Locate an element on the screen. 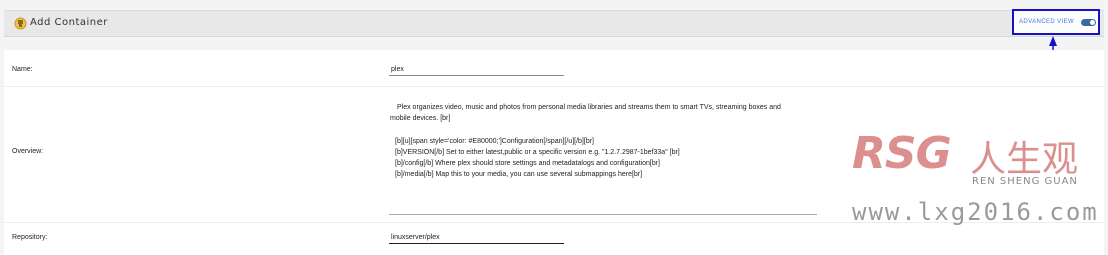  overview-label: Overview: is located at coordinates (28, 151).